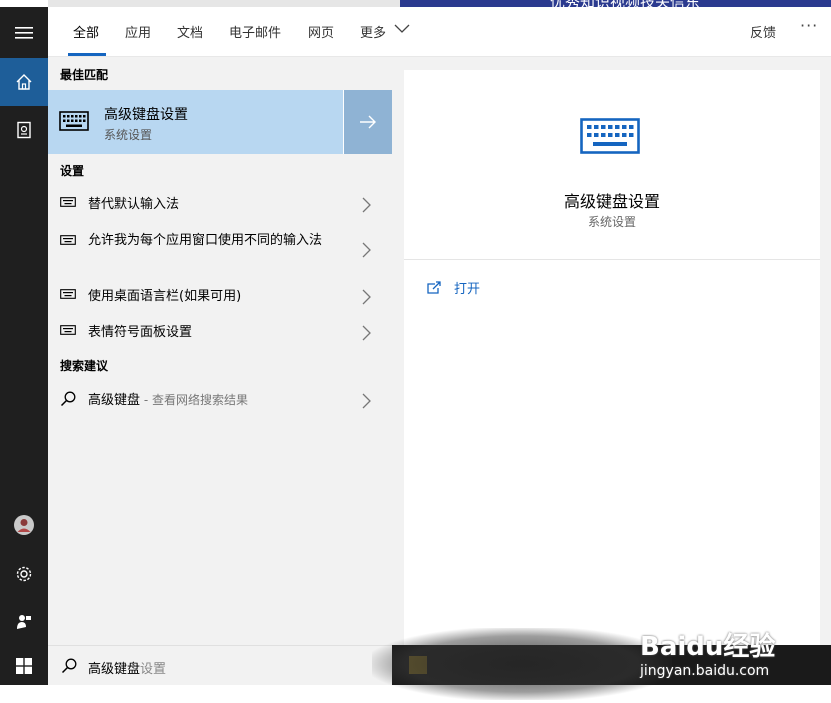 The image size is (831, 703). I want to click on settings-button, so click(24, 574).